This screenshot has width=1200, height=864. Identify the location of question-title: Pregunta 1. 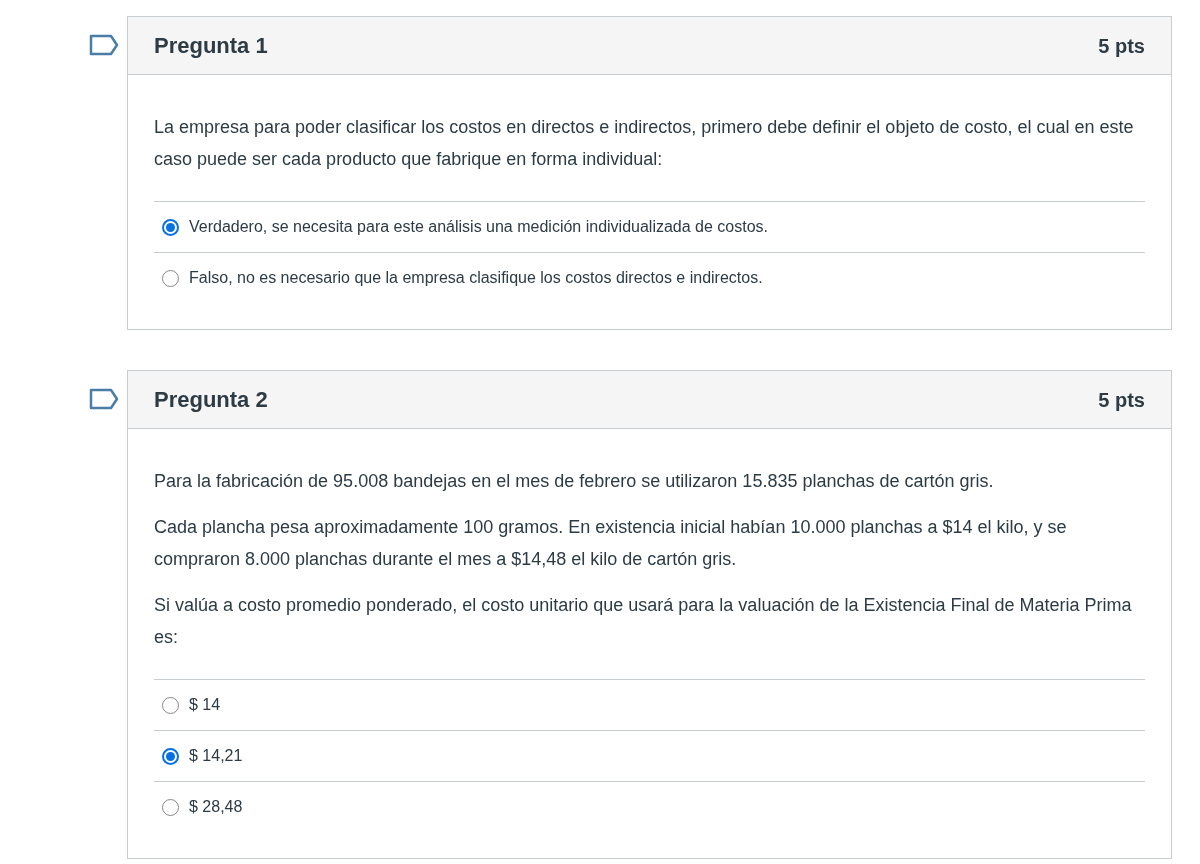
(211, 46).